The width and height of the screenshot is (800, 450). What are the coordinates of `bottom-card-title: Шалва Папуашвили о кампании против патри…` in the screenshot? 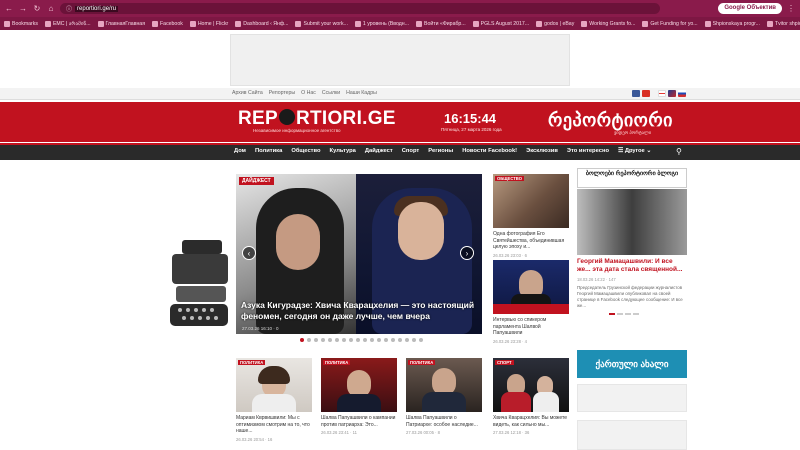 It's located at (359, 421).